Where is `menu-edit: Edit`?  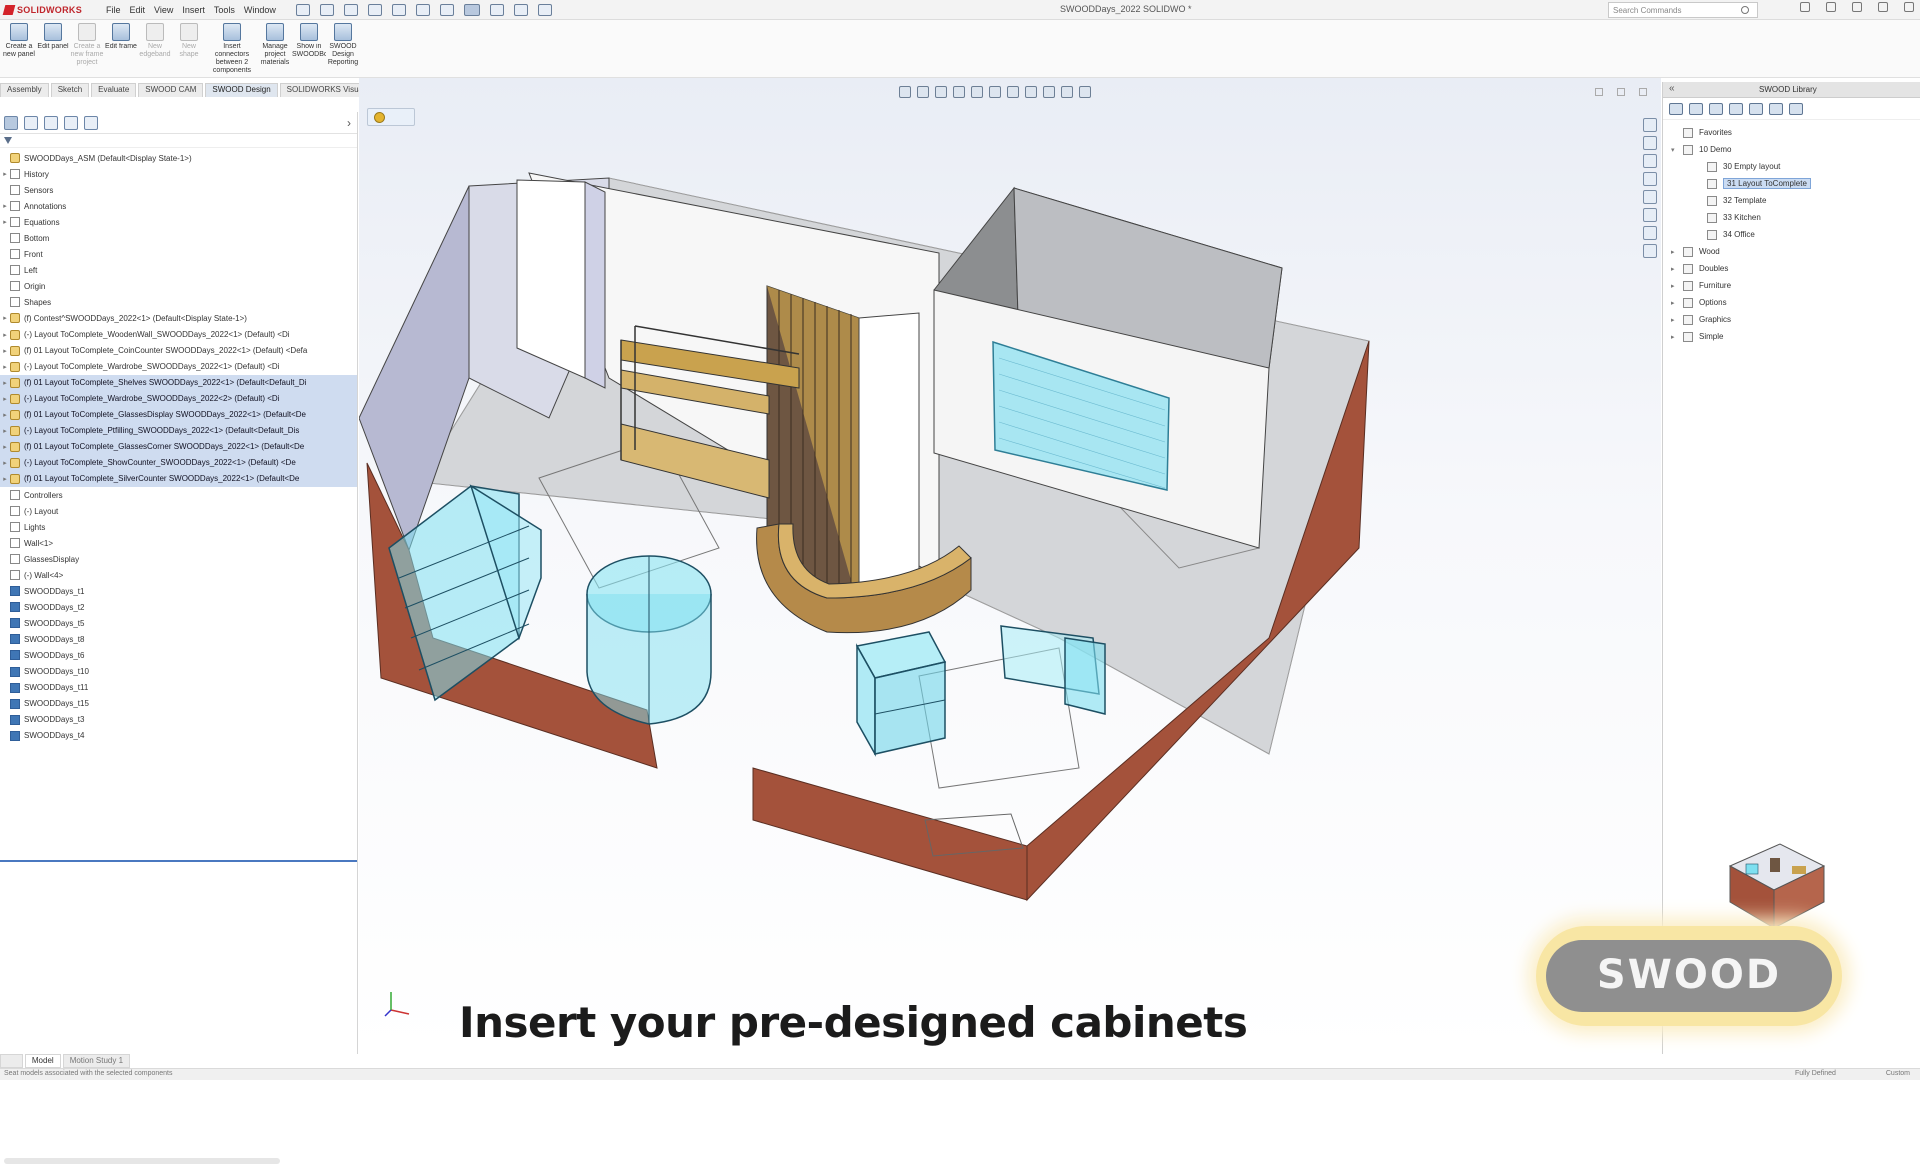 menu-edit: Edit is located at coordinates (138, 10).